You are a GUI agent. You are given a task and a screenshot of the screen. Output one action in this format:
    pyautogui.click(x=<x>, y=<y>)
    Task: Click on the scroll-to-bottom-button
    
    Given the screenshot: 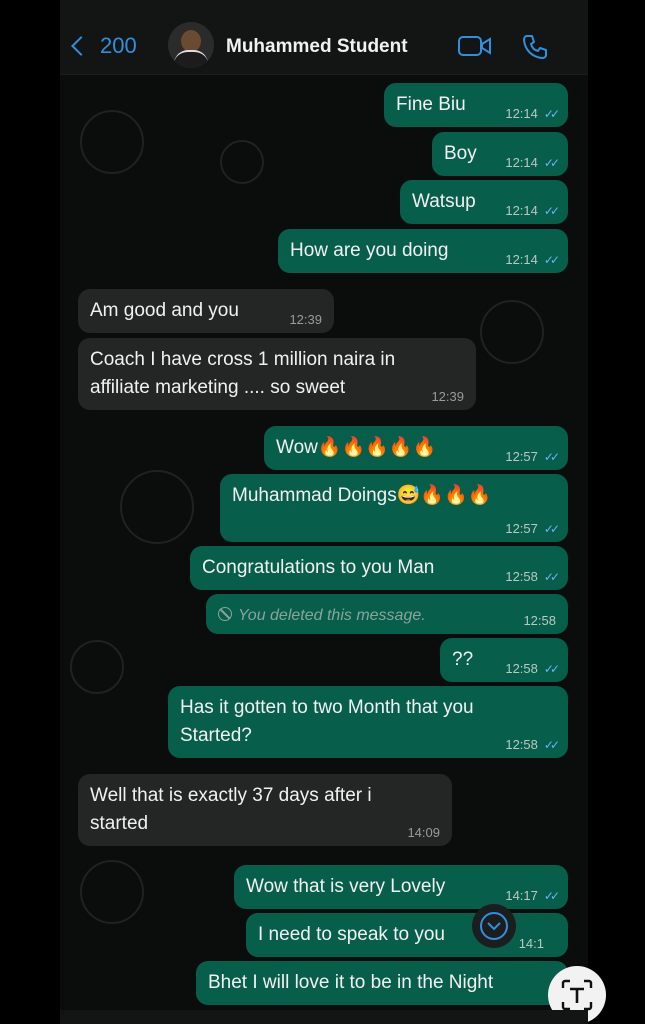 What is the action you would take?
    pyautogui.click(x=494, y=926)
    